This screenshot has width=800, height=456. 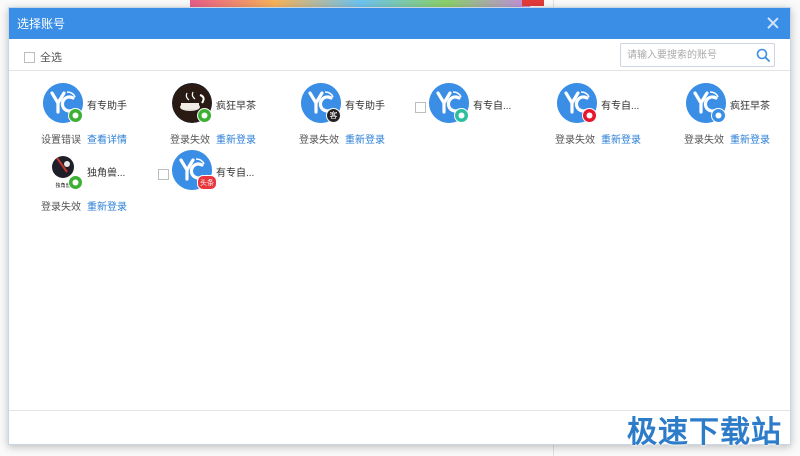 I want to click on dialog-title: 选择账号, so click(x=41, y=24).